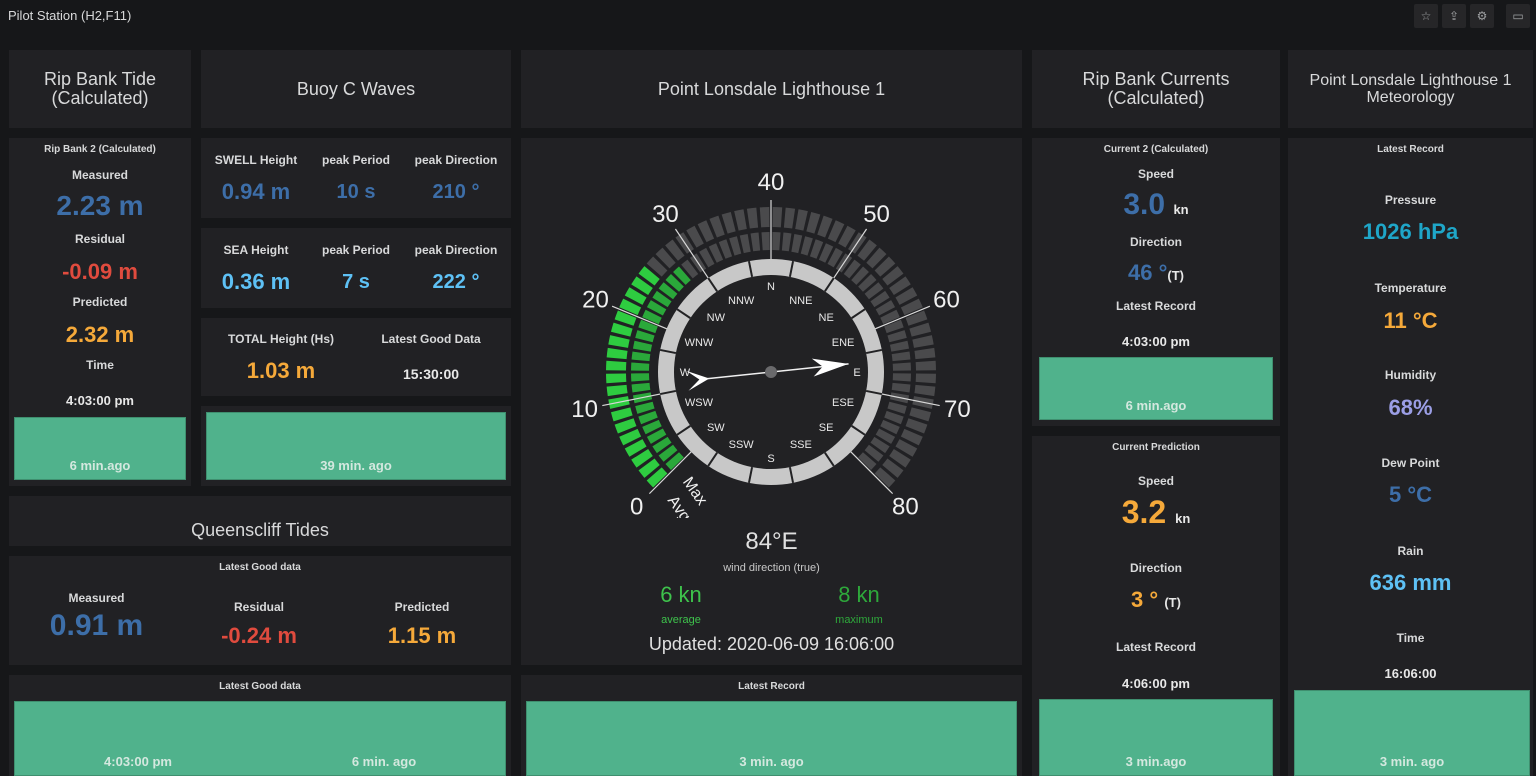  I want to click on compass-point-label: ENE, so click(843, 343).